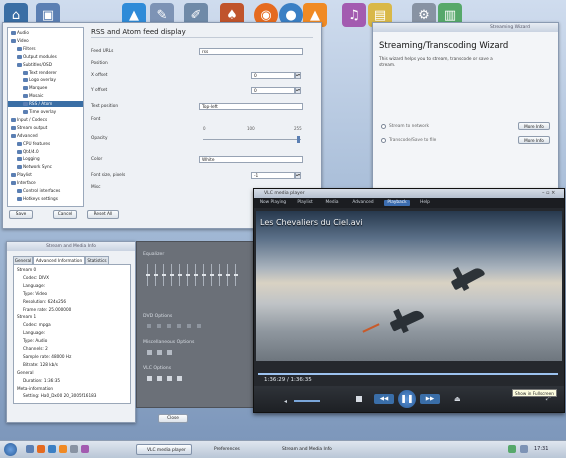 The width and height of the screenshot is (566, 458). I want to click on yoffset-input: 0, so click(273, 90).